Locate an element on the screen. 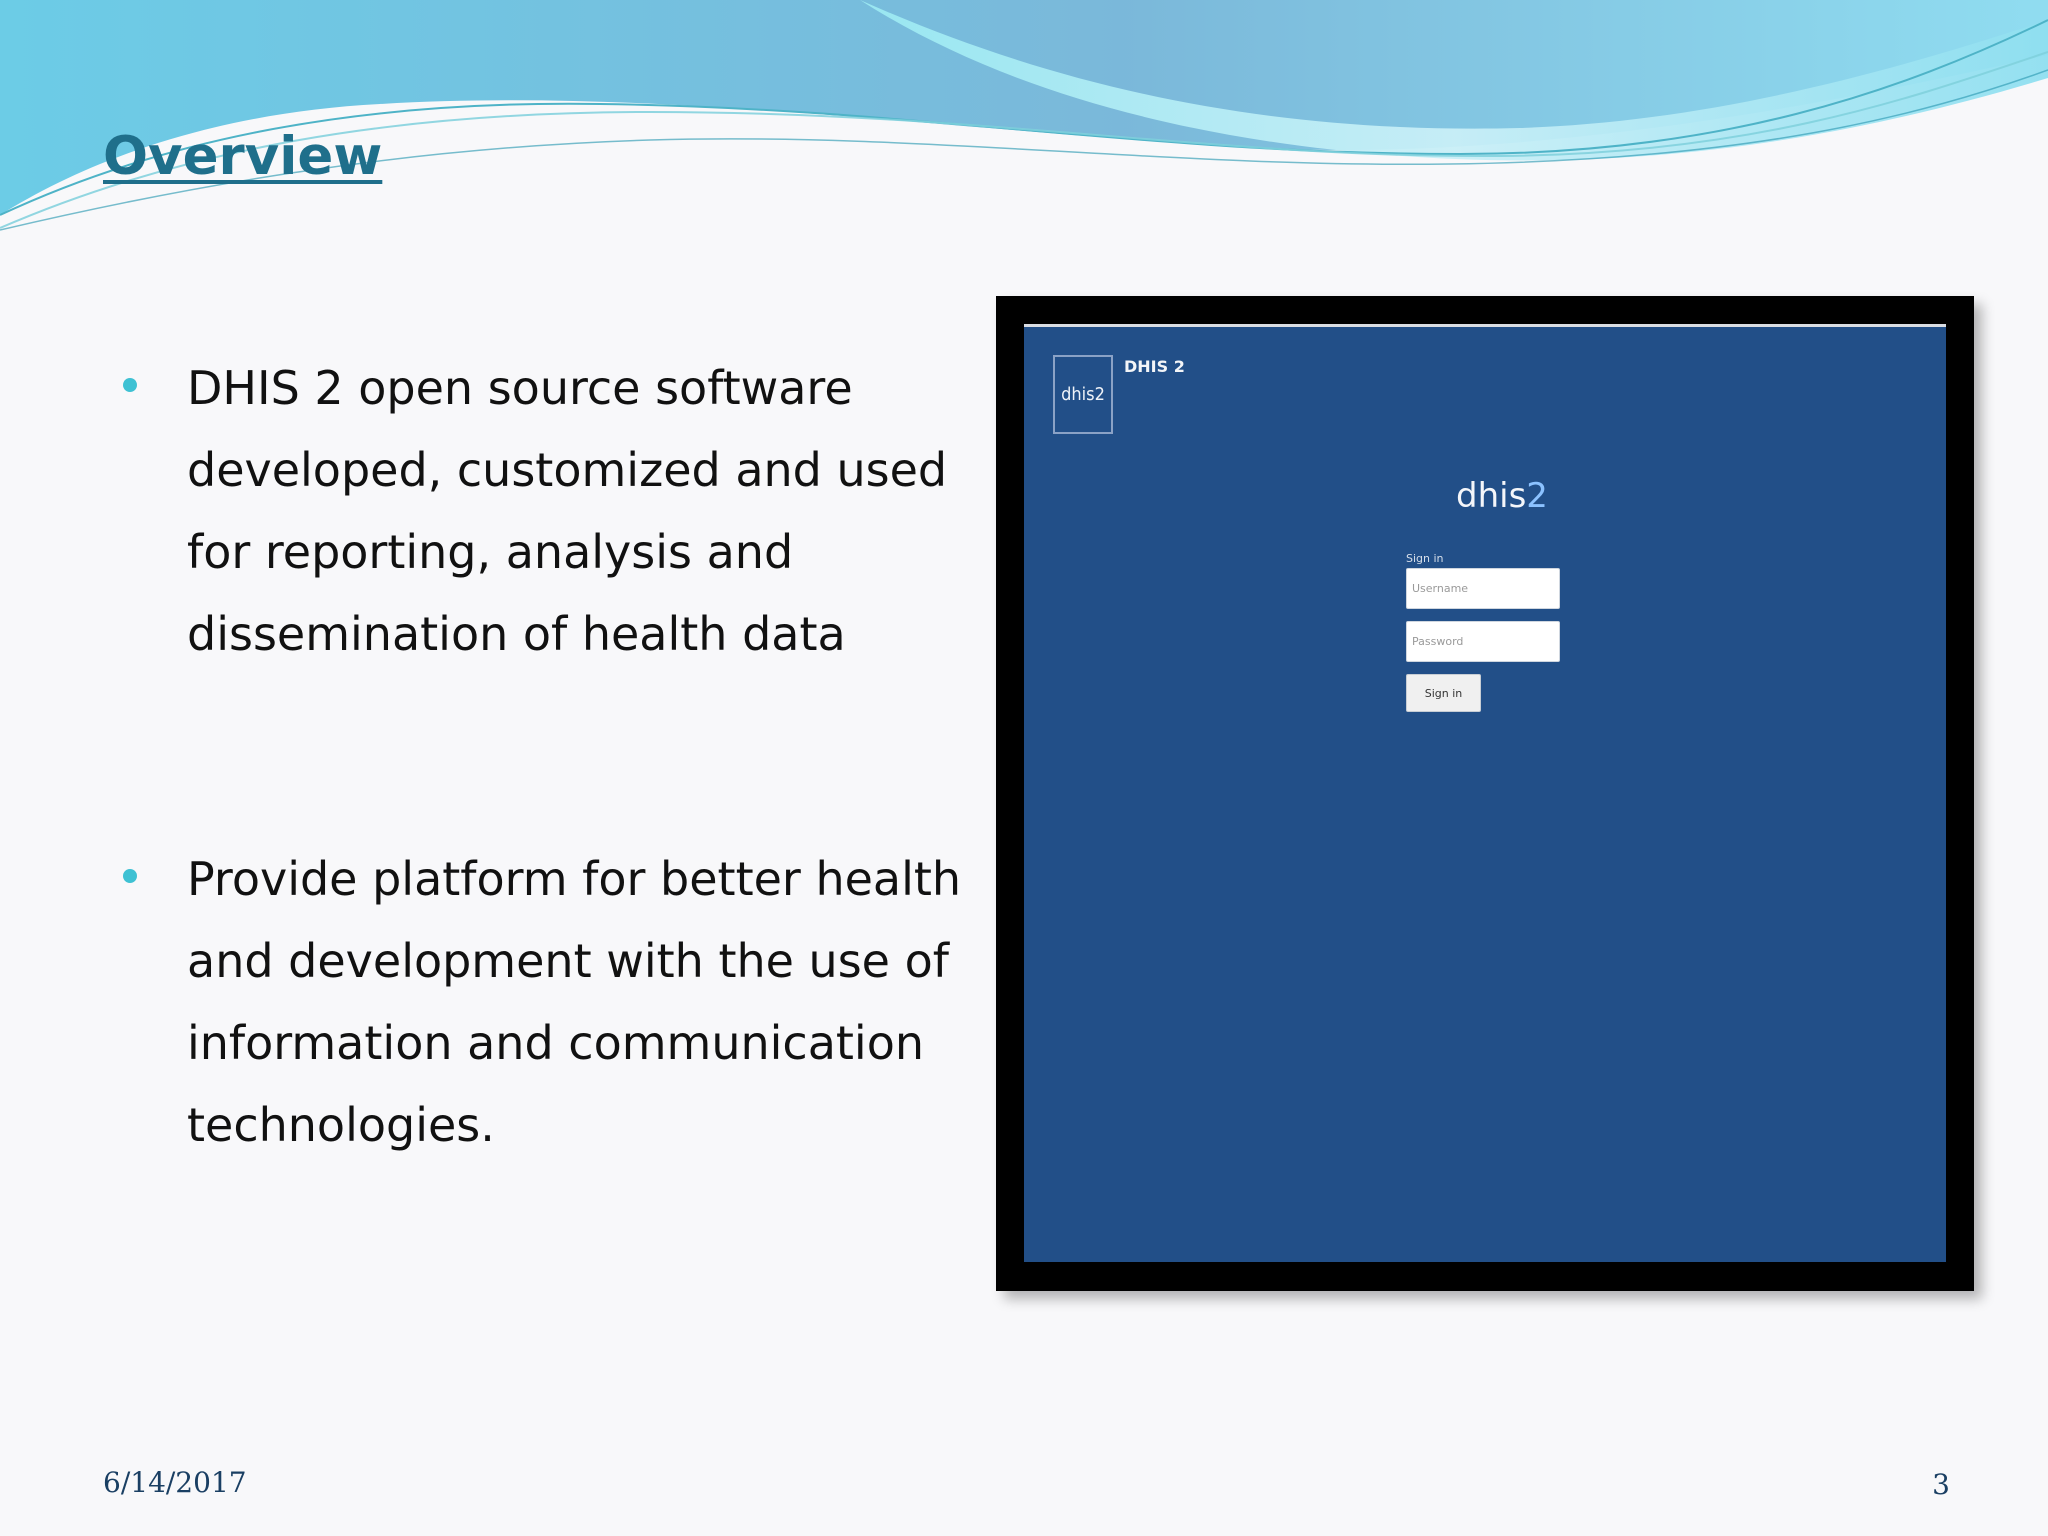 This screenshot has height=1536, width=2048. username-input is located at coordinates (1483, 588).